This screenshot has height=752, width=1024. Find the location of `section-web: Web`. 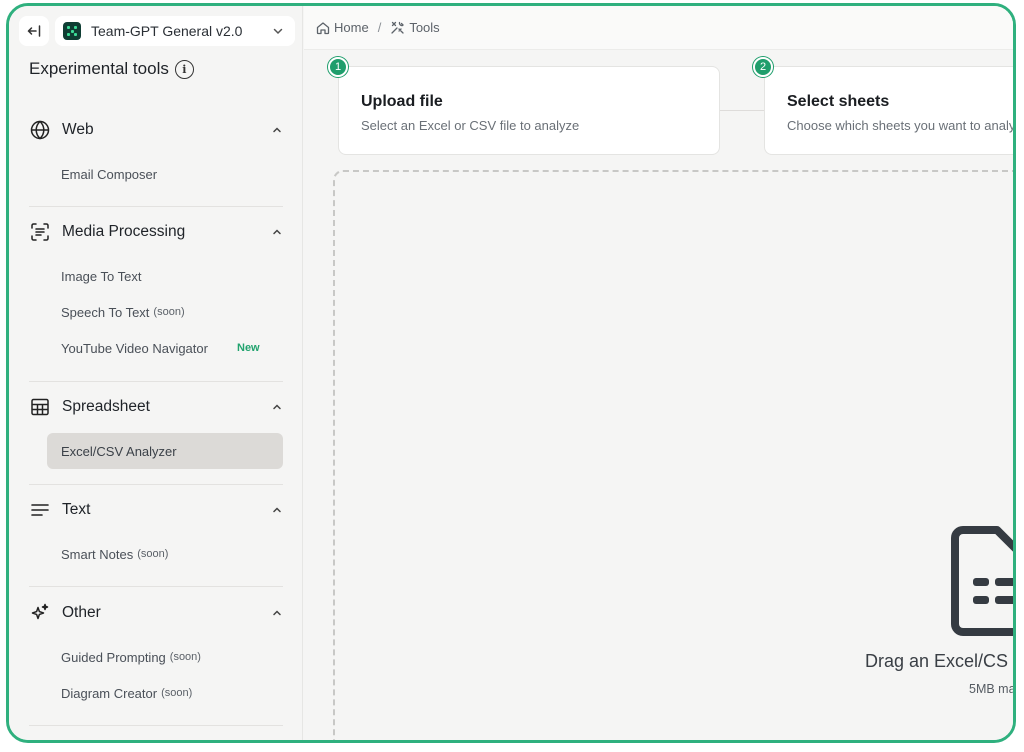

section-web: Web is located at coordinates (156, 130).